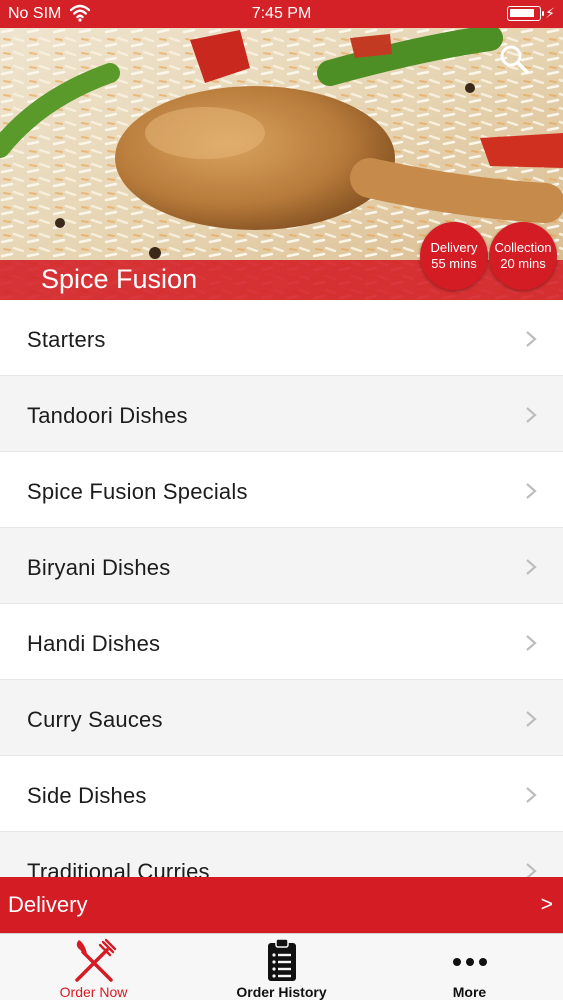  Describe the element at coordinates (523, 263) in the screenshot. I see `collection-badge-time: 20 mins` at that location.